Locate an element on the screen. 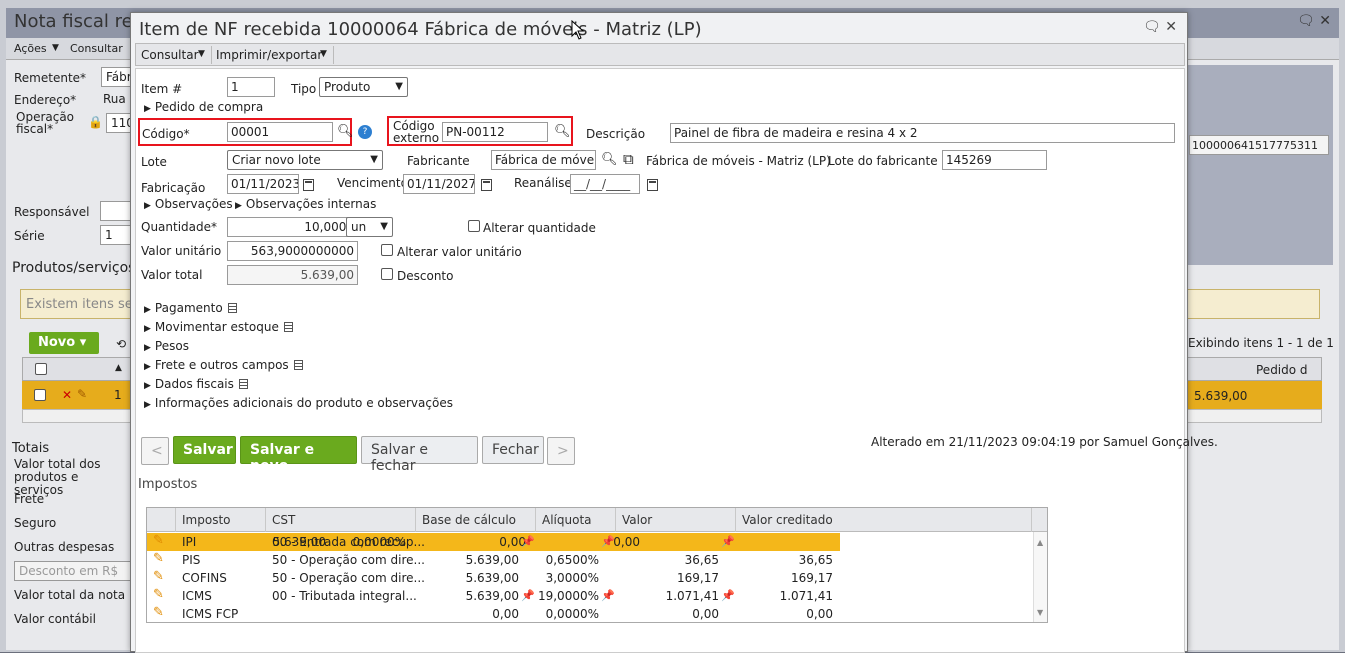 The width and height of the screenshot is (1345, 653). operacao-input: 110 is located at coordinates (120, 123).